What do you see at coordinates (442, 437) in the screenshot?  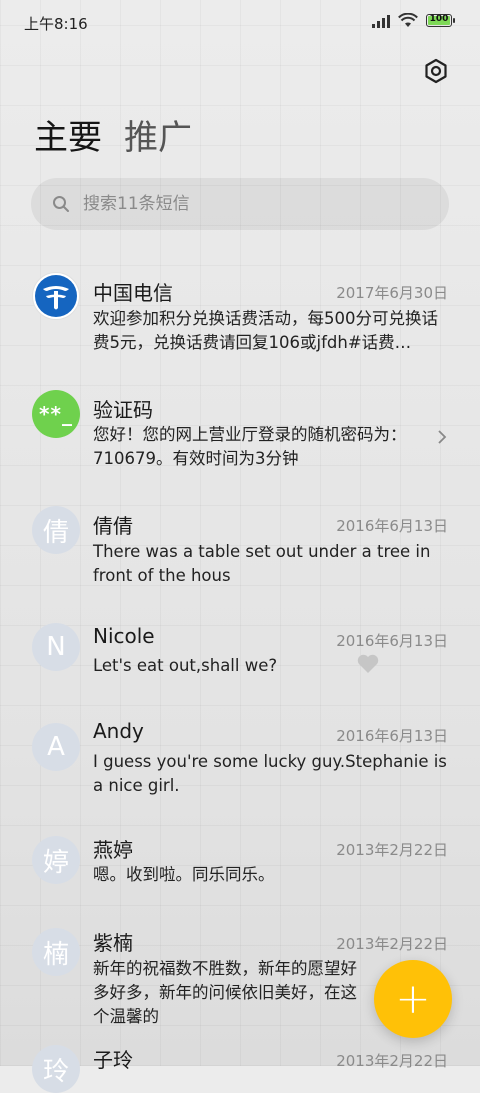 I see `chevron-right-icon` at bounding box center [442, 437].